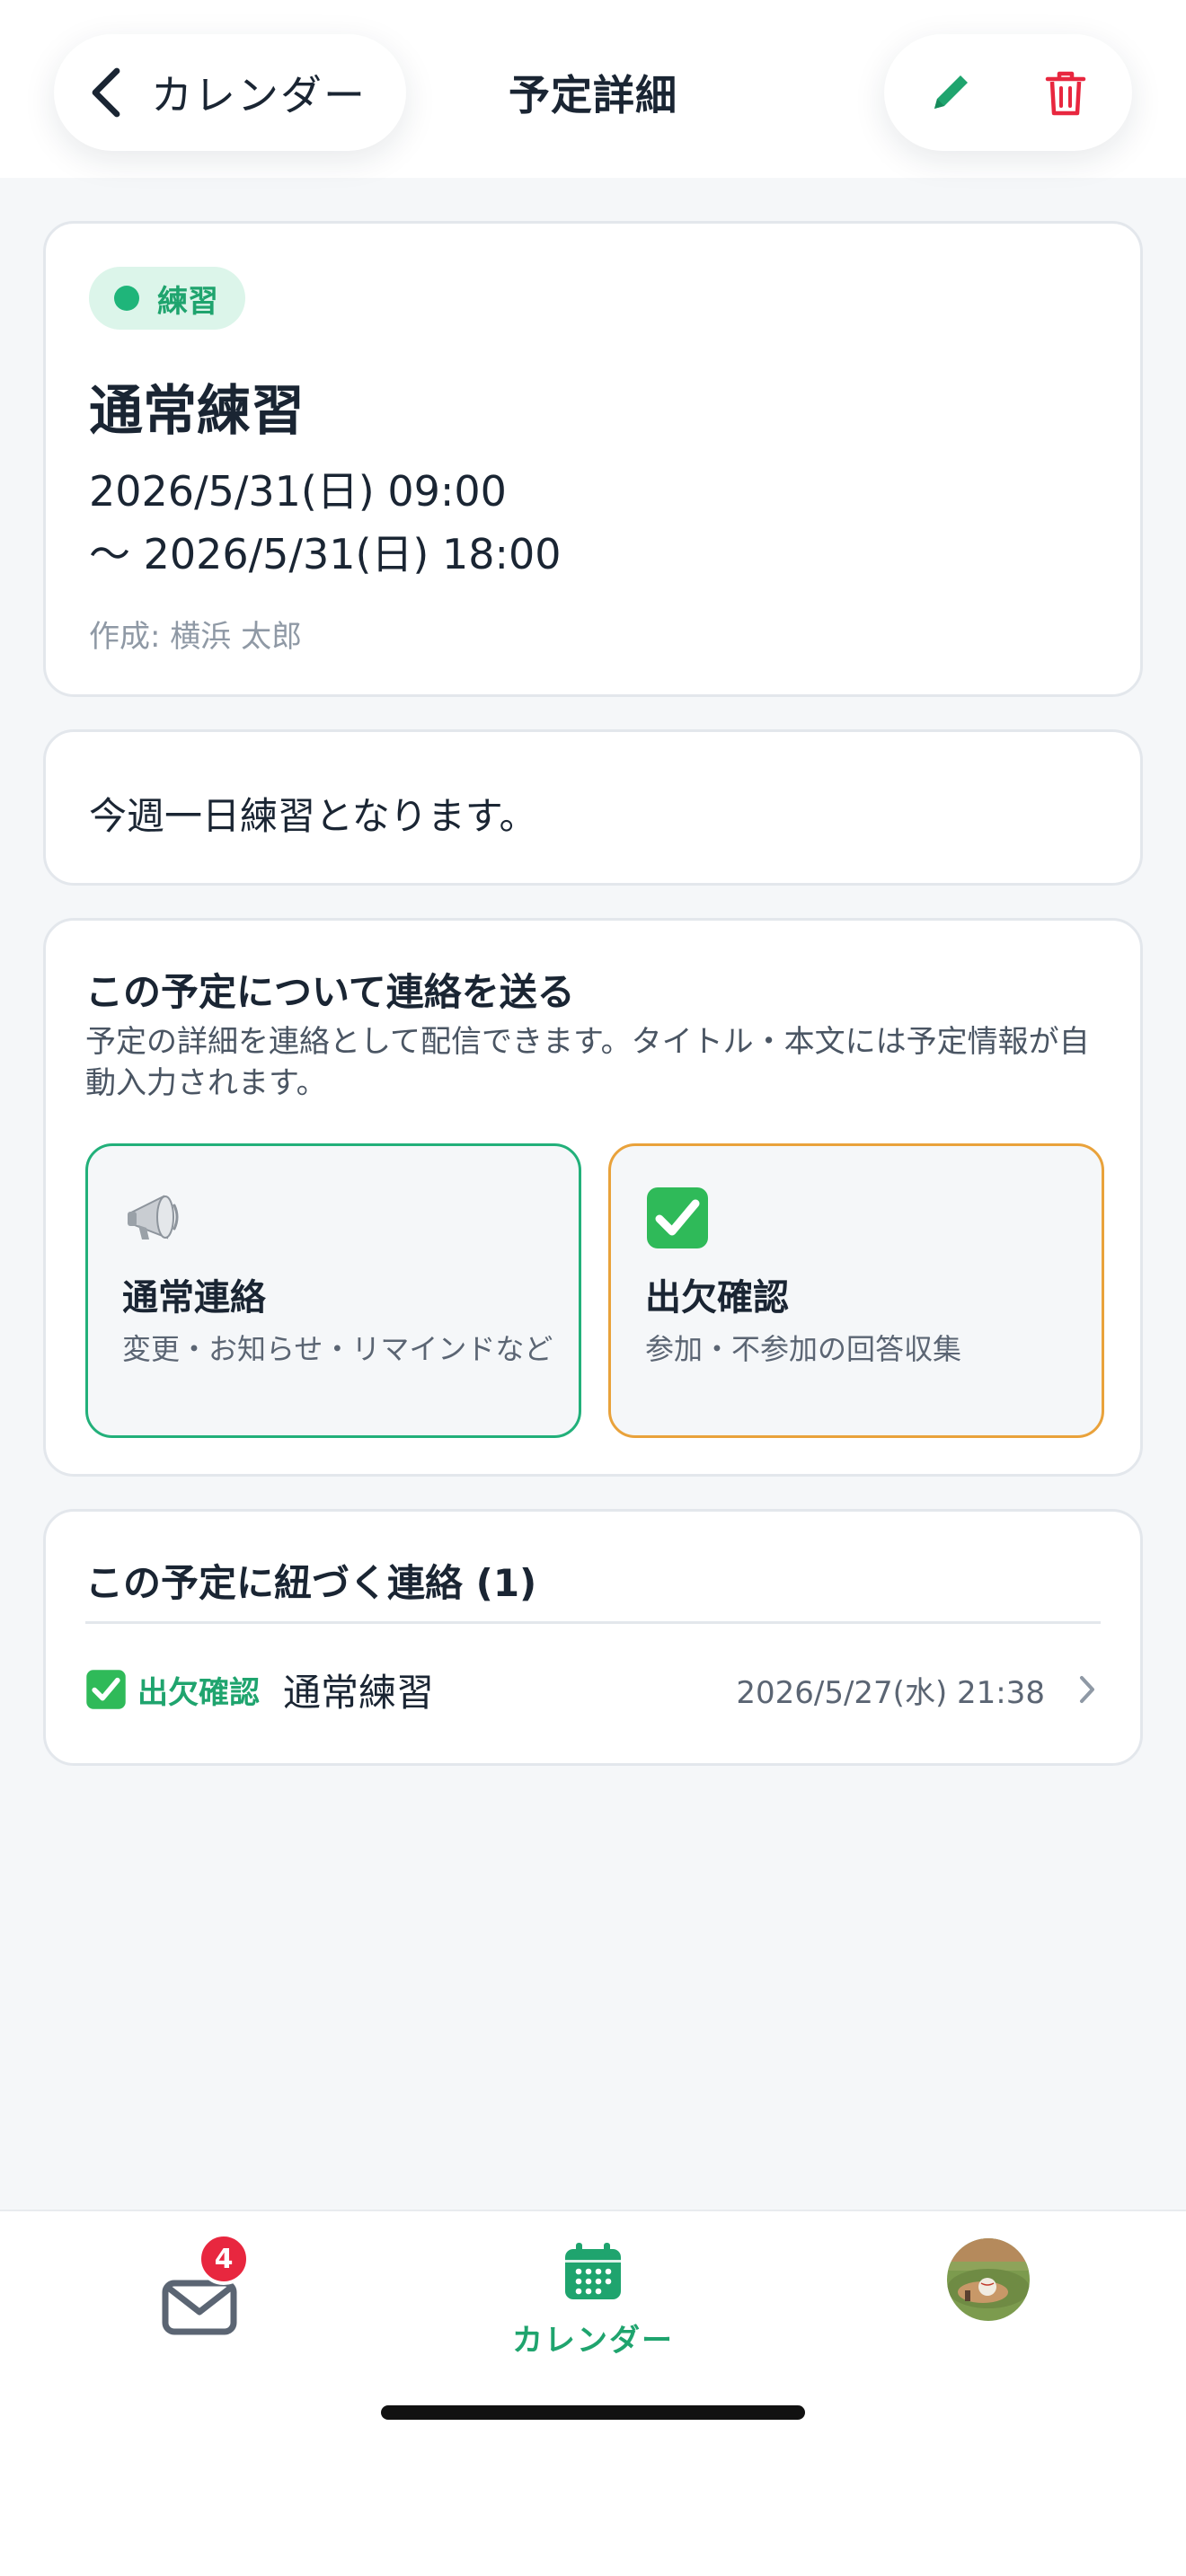 This screenshot has height=2576, width=1186. Describe the element at coordinates (337, 1349) in the screenshot. I see `normal-message-subtitle: 変更・お知らせ・リマインドなど` at that location.